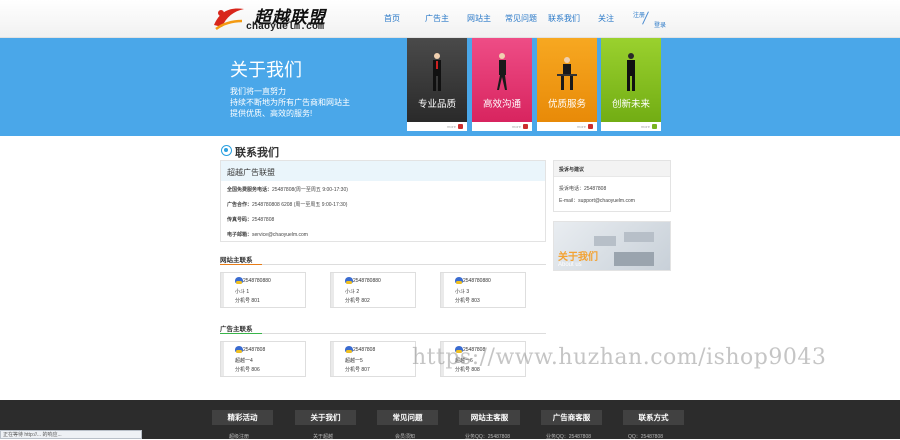 The width and height of the screenshot is (900, 440). What do you see at coordinates (240, 220) in the screenshot?
I see `contact-row-label: 传真号码：` at bounding box center [240, 220].